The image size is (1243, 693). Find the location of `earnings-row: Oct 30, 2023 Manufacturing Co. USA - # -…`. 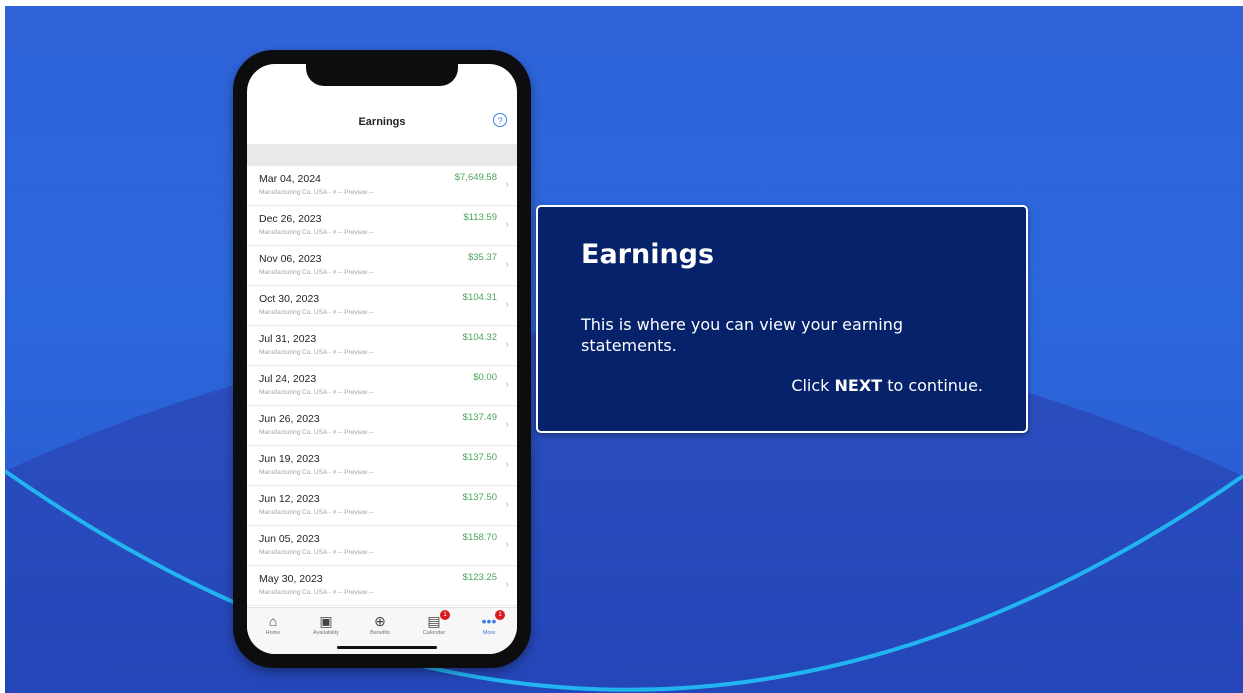

earnings-row: Oct 30, 2023 Manufacturing Co. USA - # -… is located at coordinates (382, 306).